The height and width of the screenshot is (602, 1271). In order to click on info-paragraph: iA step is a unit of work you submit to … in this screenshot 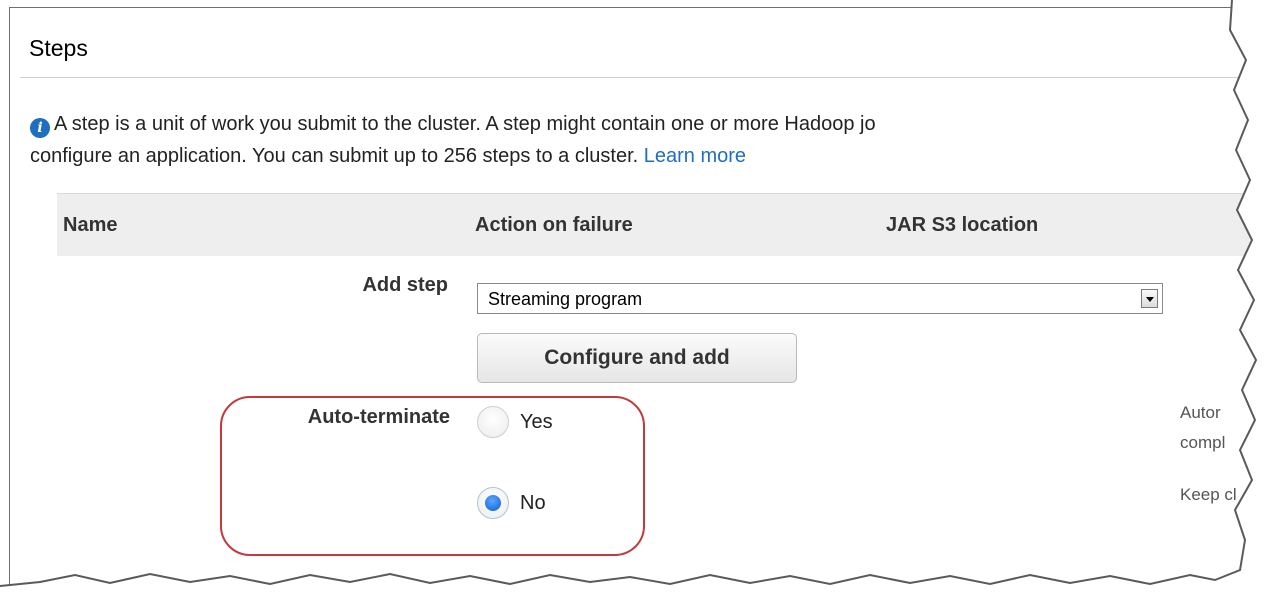, I will do `click(645, 140)`.